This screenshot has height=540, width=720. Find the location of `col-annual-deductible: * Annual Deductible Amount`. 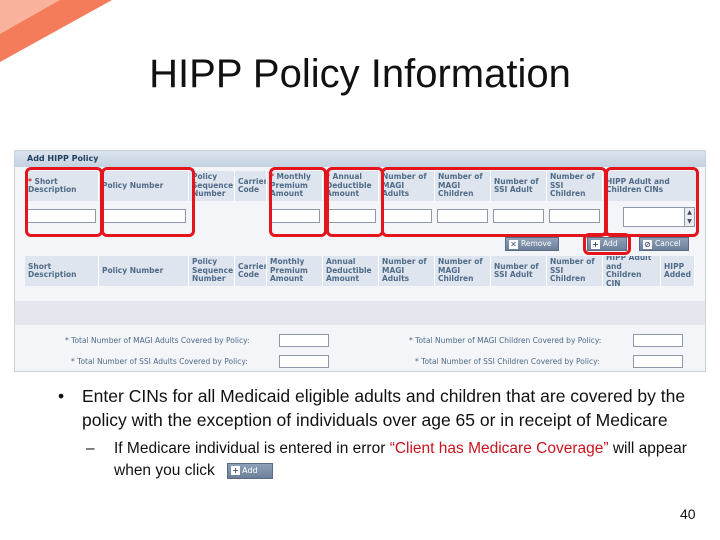

col-annual-deductible: * Annual Deductible Amount is located at coordinates (351, 186).